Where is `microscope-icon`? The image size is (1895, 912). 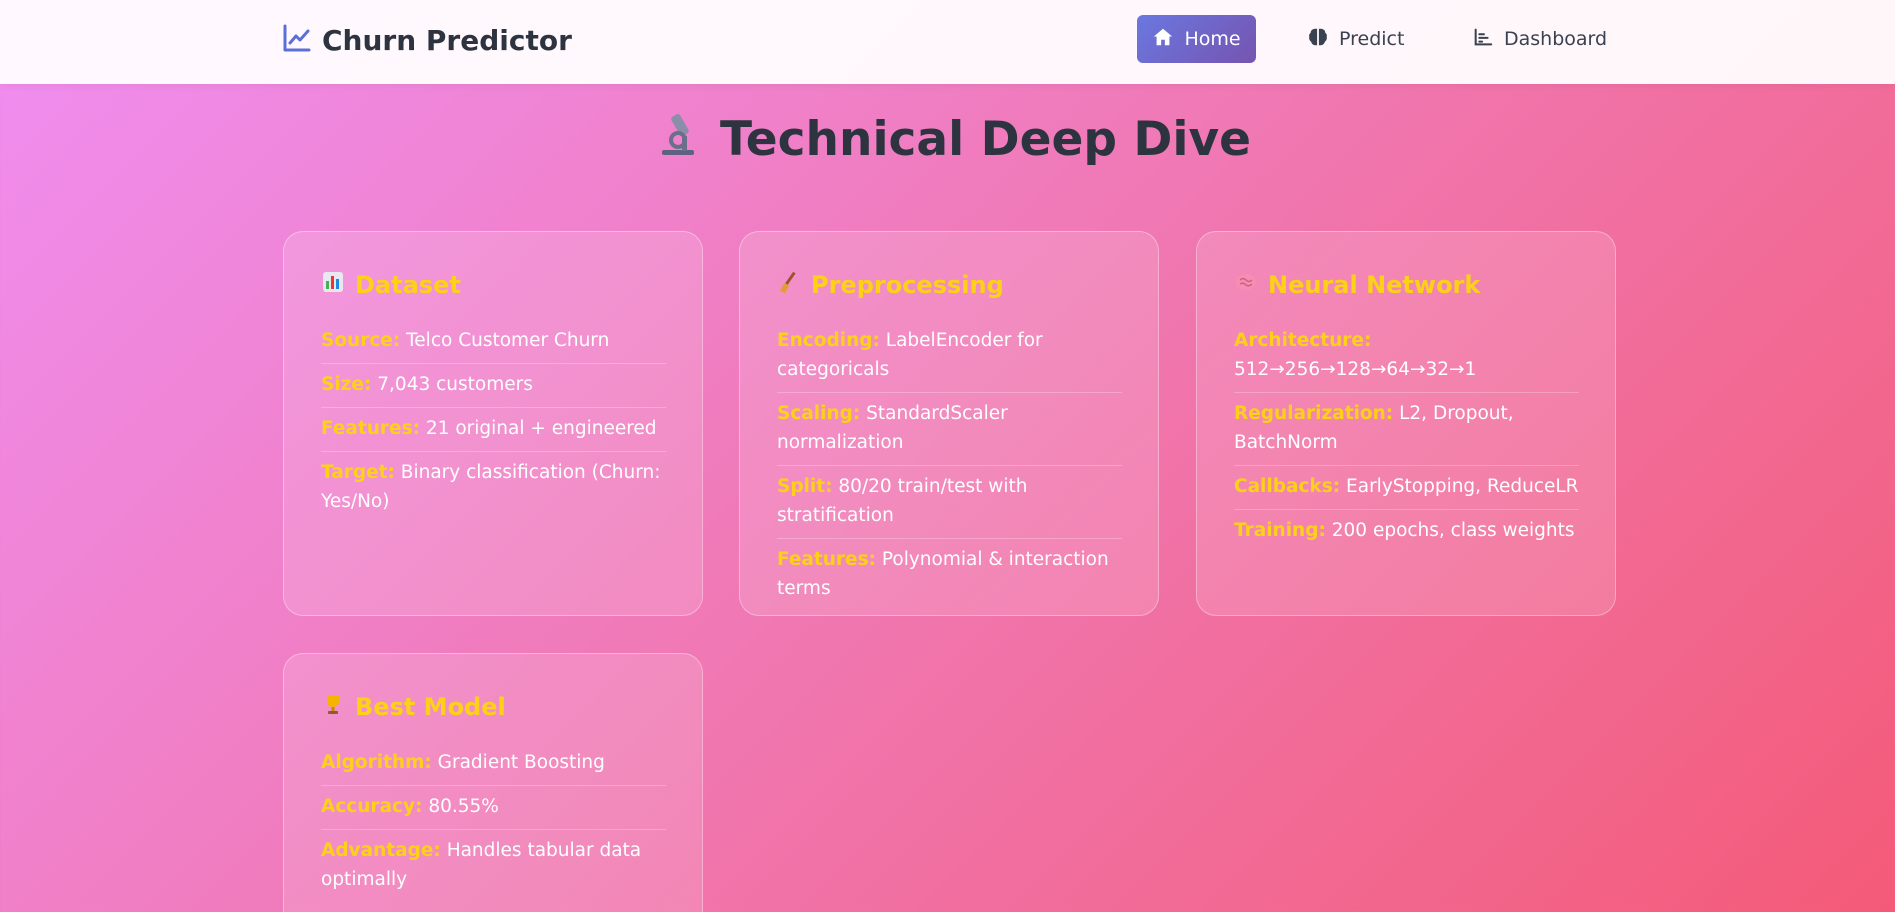 microscope-icon is located at coordinates (678, 139).